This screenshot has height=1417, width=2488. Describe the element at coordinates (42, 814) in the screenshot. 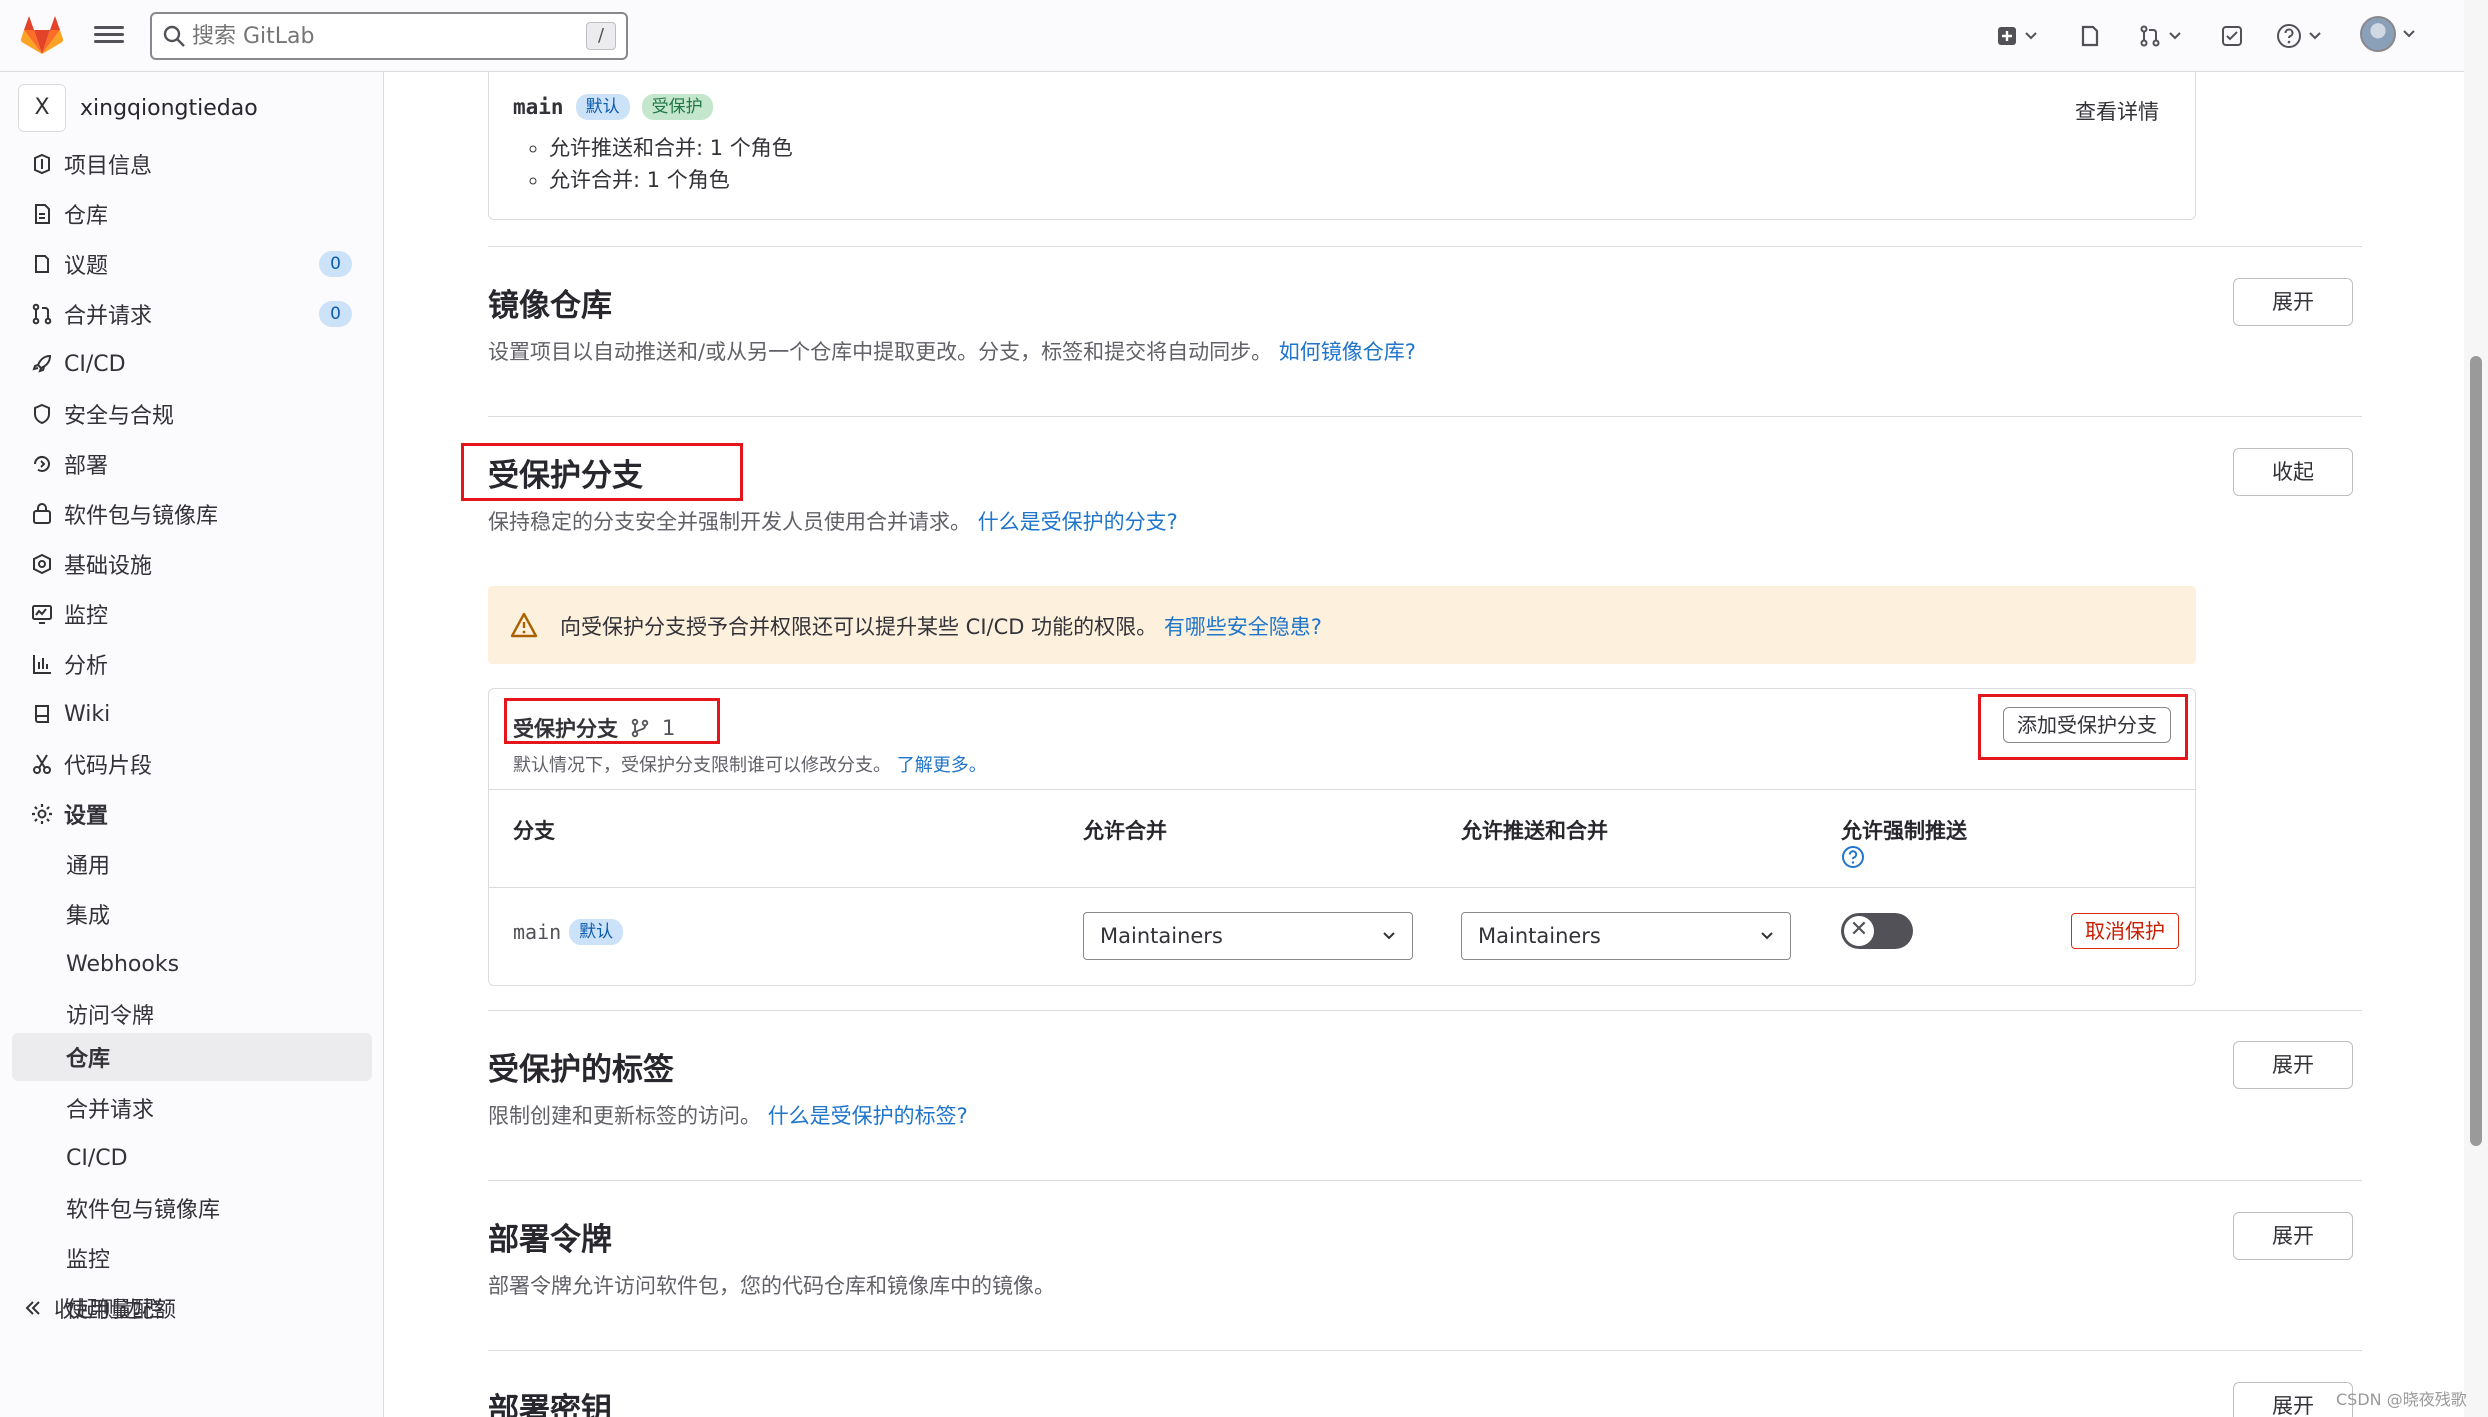

I see `settings-icon` at that location.